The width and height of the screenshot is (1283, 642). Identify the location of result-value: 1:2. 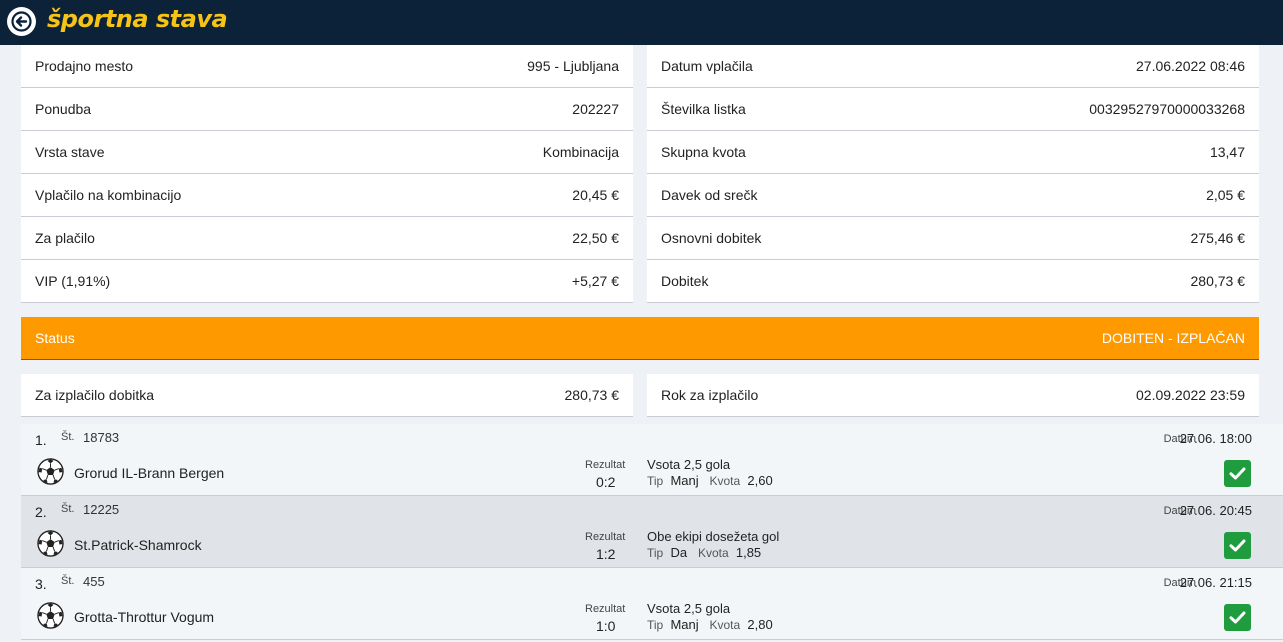
(606, 554).